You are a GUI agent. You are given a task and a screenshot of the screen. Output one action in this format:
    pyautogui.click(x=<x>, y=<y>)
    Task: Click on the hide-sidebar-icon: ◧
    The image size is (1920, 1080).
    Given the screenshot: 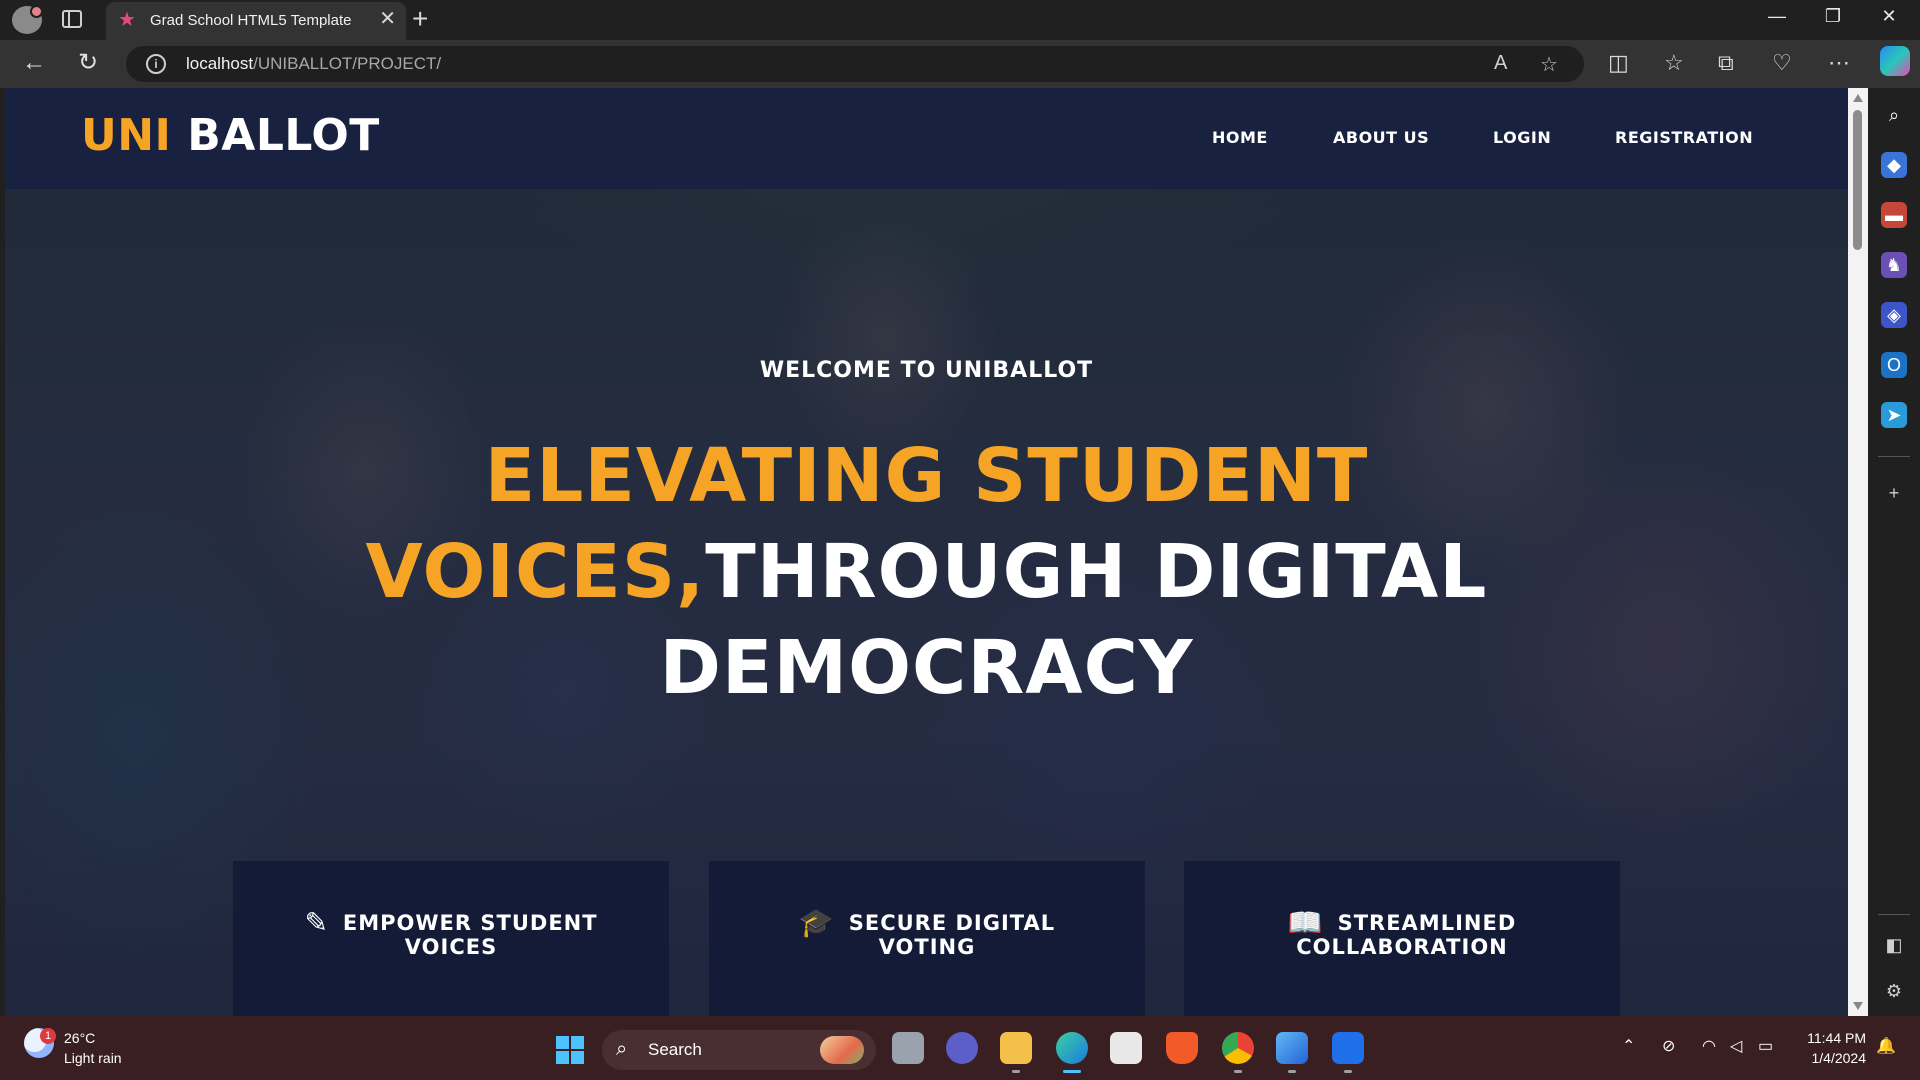 What is the action you would take?
    pyautogui.click(x=1894, y=945)
    